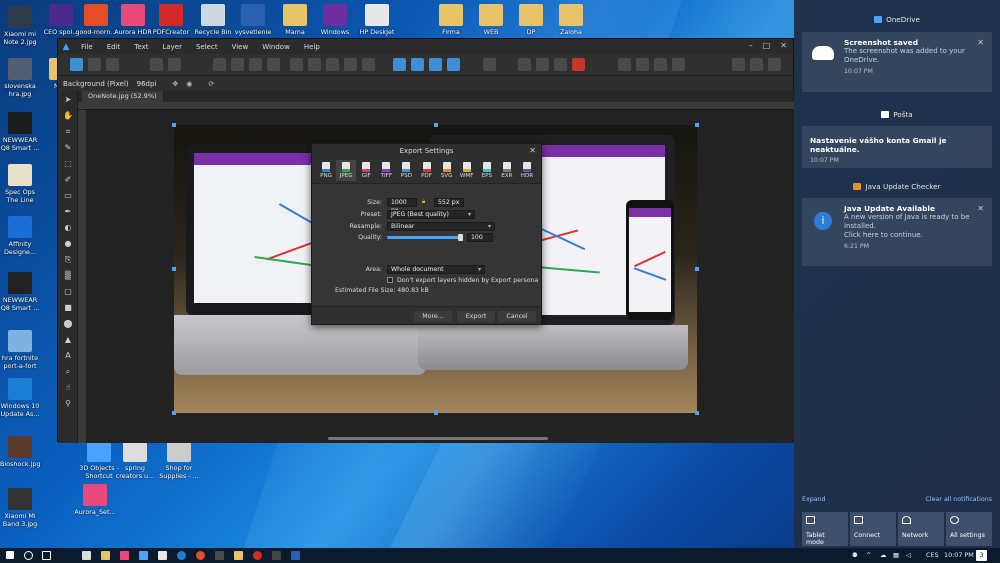 The image size is (1000, 563). What do you see at coordinates (449, 202) in the screenshot?
I see `height-input: 552 px` at bounding box center [449, 202].